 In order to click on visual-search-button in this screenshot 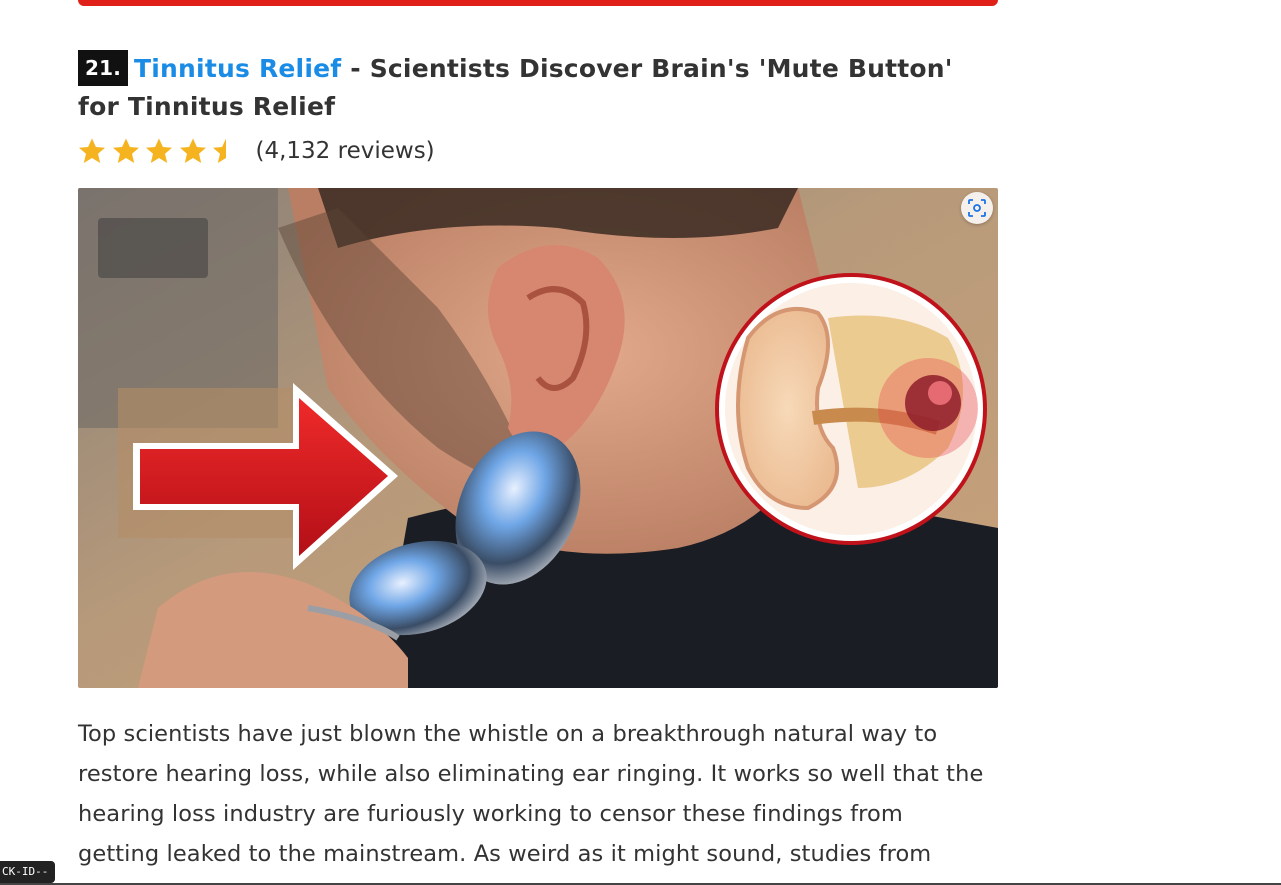, I will do `click(977, 208)`.